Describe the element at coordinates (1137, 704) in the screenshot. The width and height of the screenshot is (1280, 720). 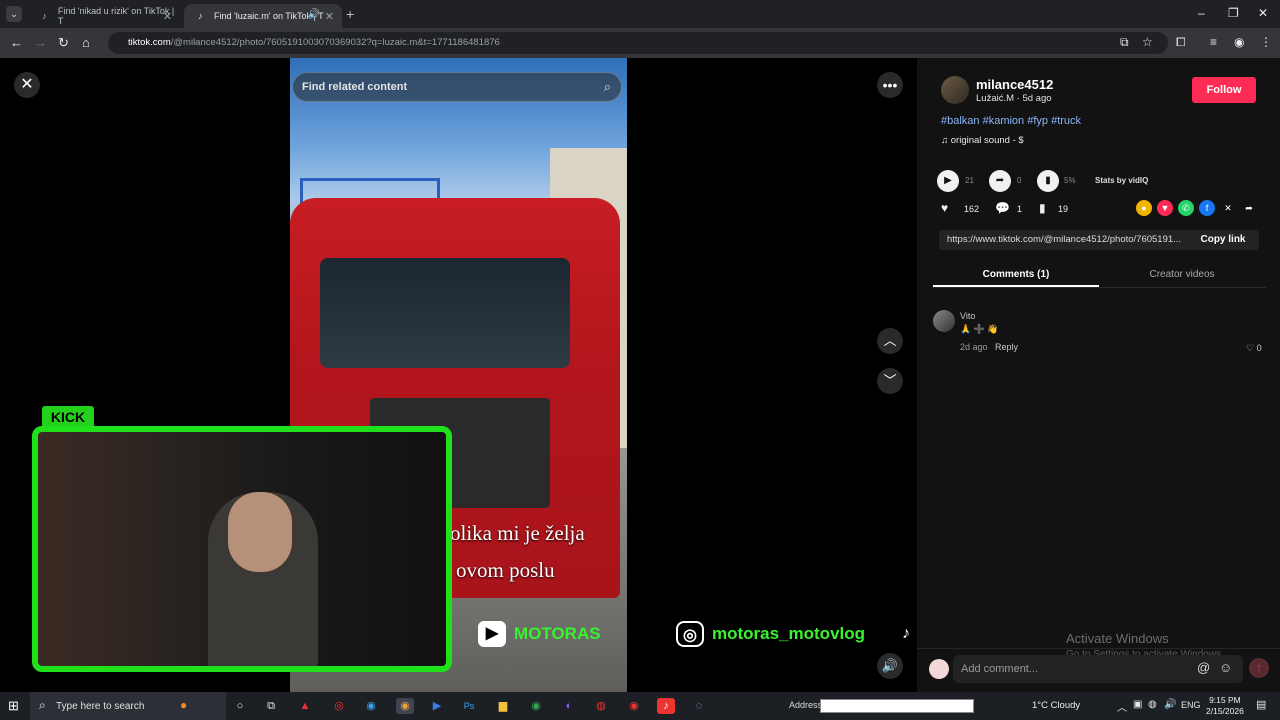
I see `tray-app-icon: ▣` at that location.